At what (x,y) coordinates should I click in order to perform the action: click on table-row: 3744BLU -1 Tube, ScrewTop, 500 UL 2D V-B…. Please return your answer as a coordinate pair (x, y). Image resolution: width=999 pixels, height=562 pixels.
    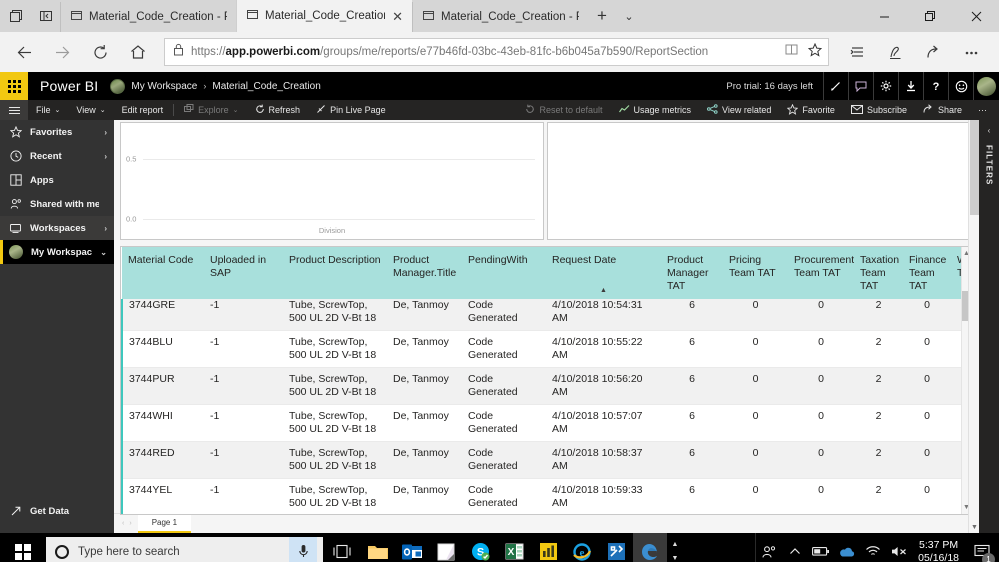
    Looking at the image, I should click on (544, 349).